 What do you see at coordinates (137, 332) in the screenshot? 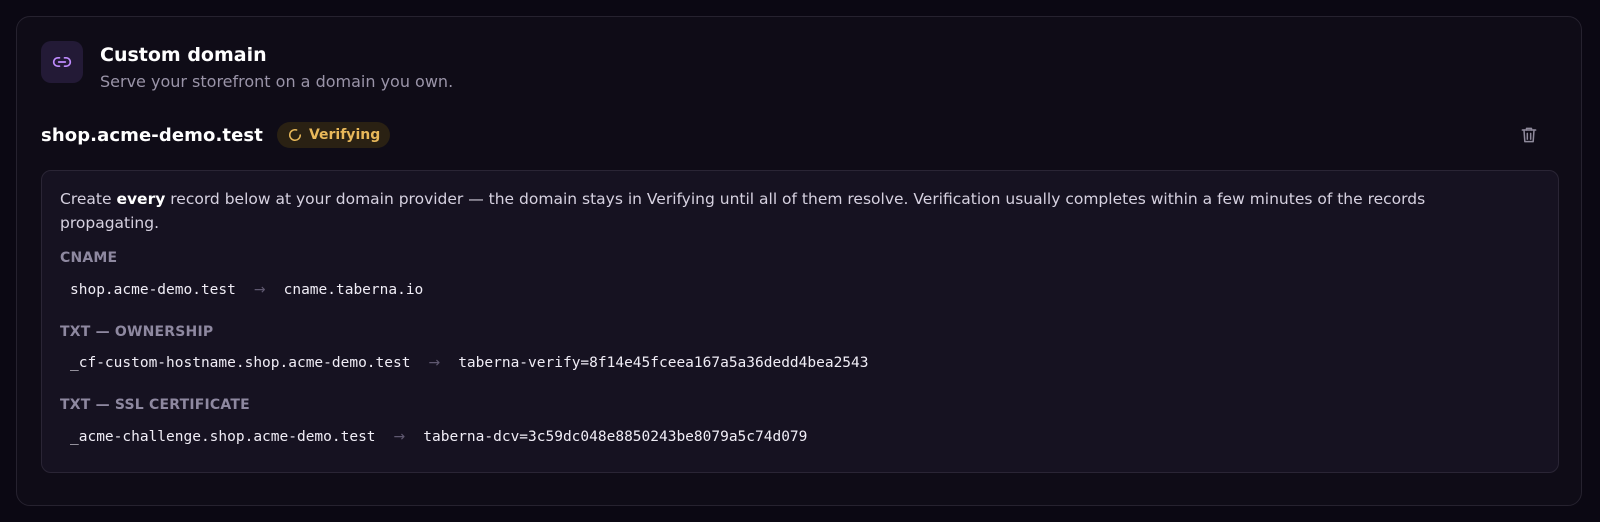
I see `record-label-txt-ownership: TXT — OWNERSHIP` at bounding box center [137, 332].